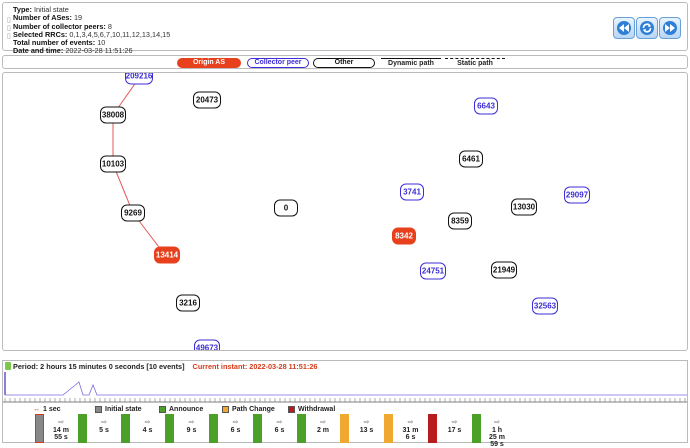  What do you see at coordinates (181, 409) in the screenshot?
I see `legend-announce: Announce` at bounding box center [181, 409].